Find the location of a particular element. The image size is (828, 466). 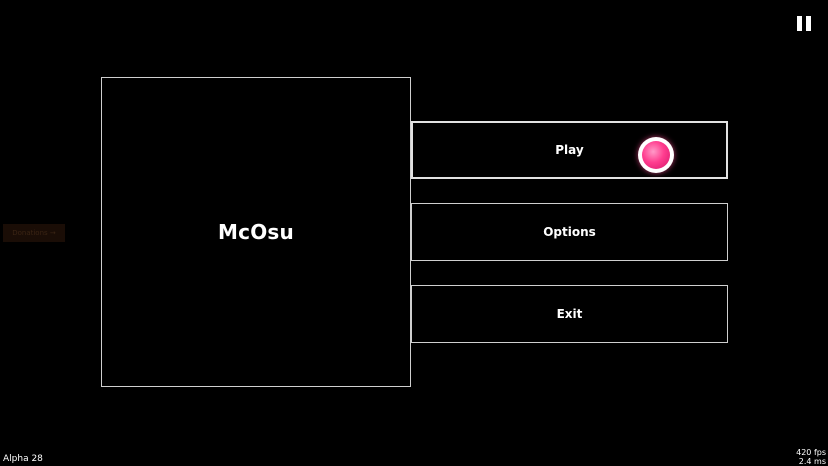

fps-counter: 420 fps is located at coordinates (811, 452).